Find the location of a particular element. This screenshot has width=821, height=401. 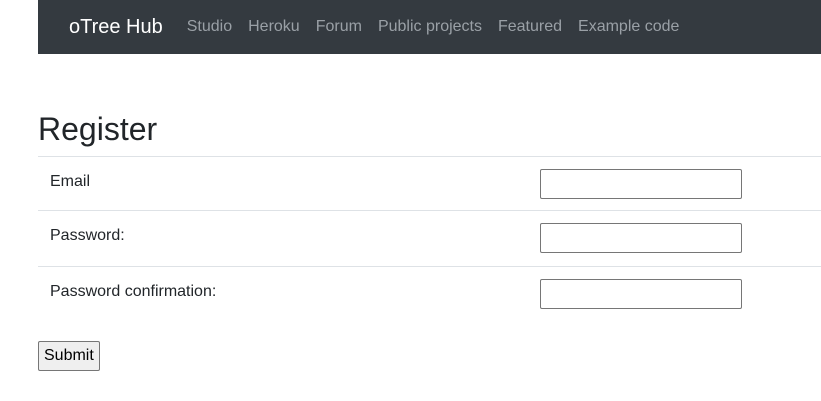

email-label: Email is located at coordinates (285, 183).